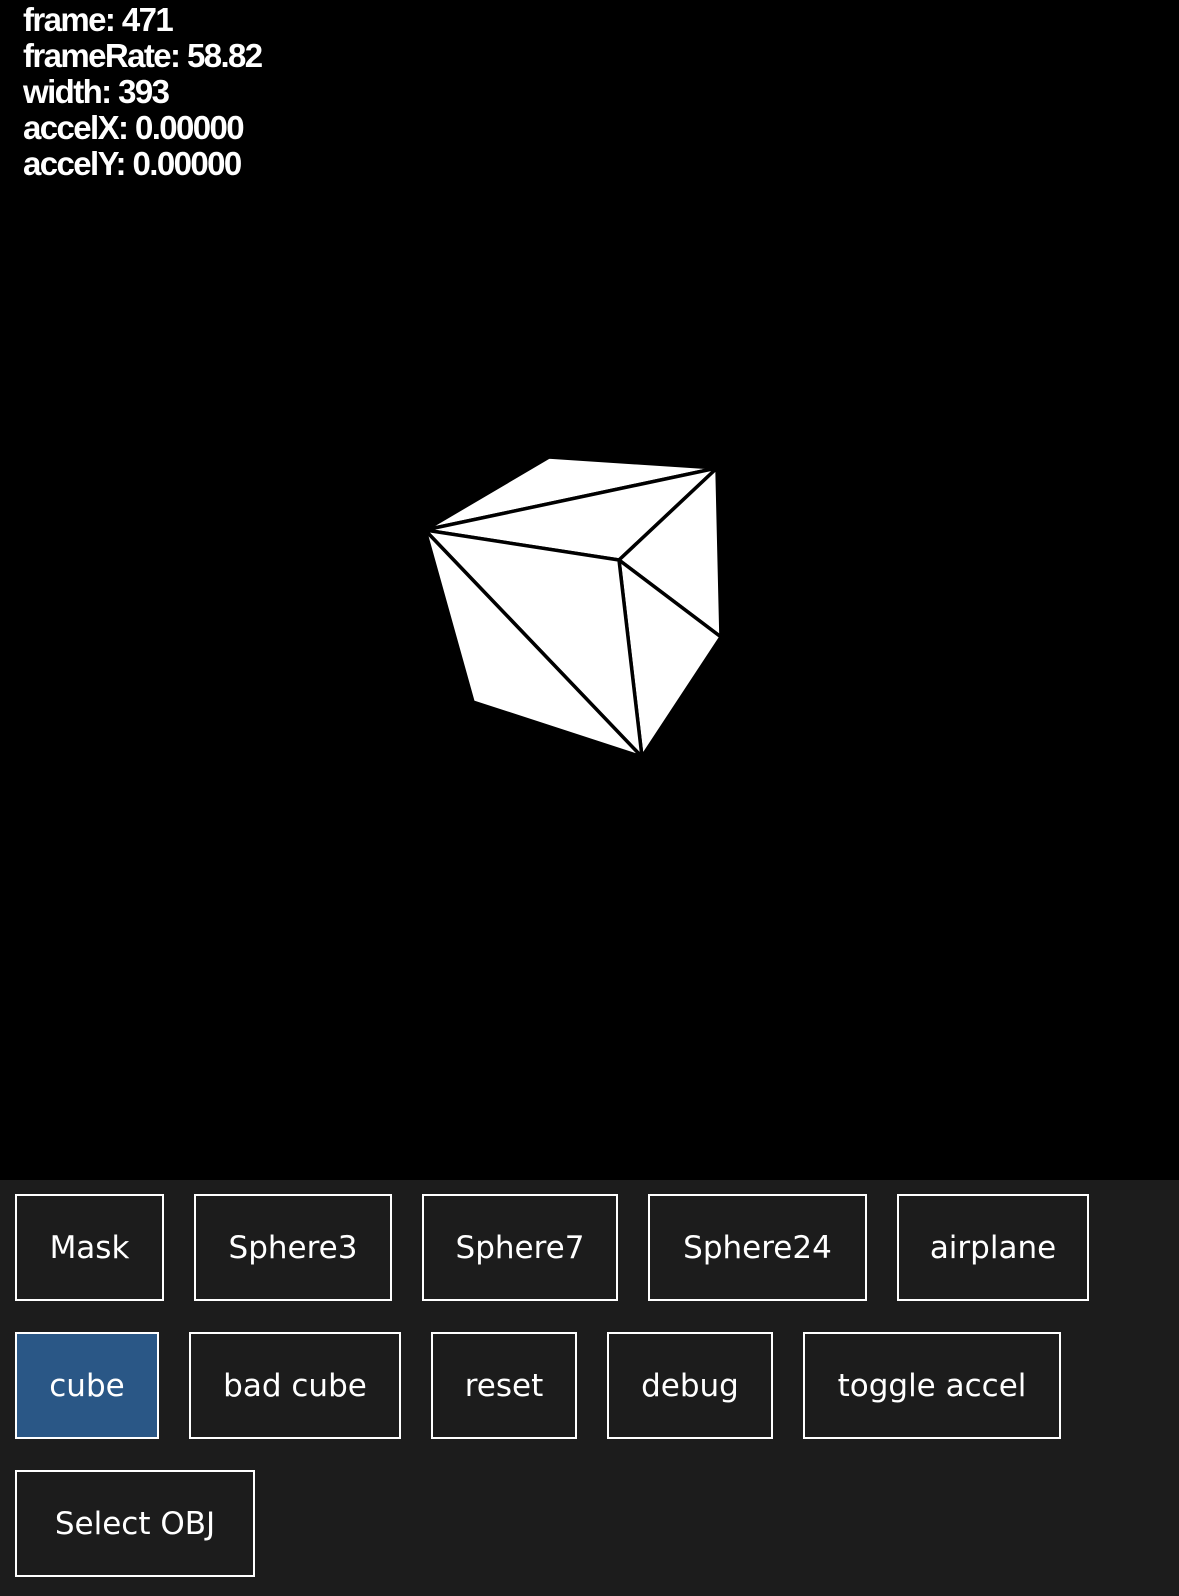  I want to click on cube-mesh, so click(573, 607).